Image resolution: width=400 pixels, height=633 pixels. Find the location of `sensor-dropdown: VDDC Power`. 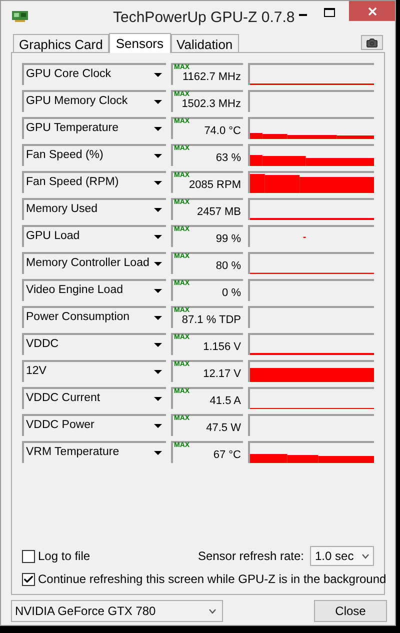

sensor-dropdown: VDDC Power is located at coordinates (94, 425).